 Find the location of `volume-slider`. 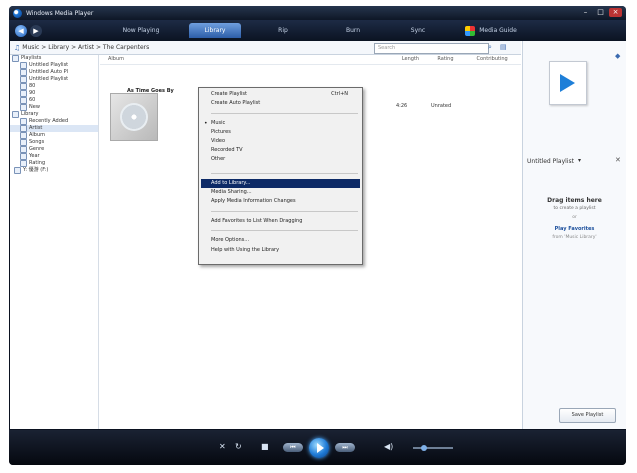

volume-slider is located at coordinates (433, 448).